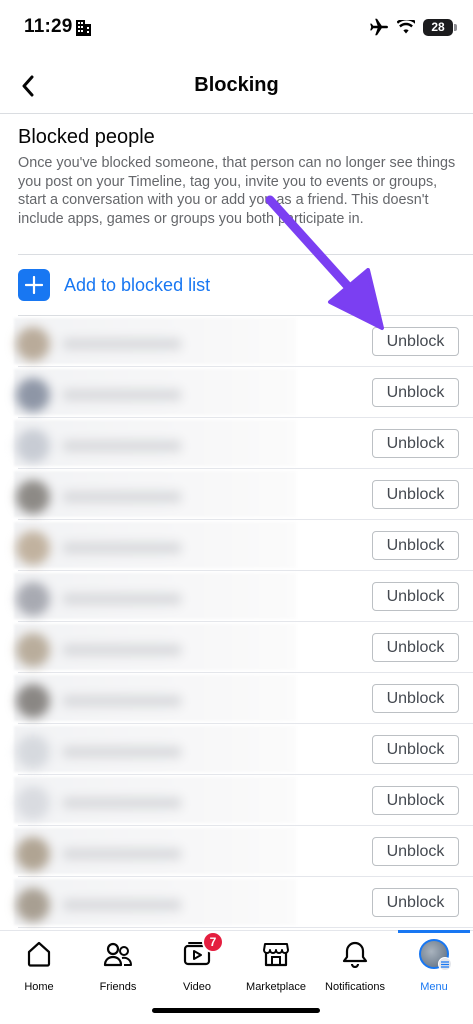 The width and height of the screenshot is (473, 1024). Describe the element at coordinates (34, 285) in the screenshot. I see `plus-icon` at that location.